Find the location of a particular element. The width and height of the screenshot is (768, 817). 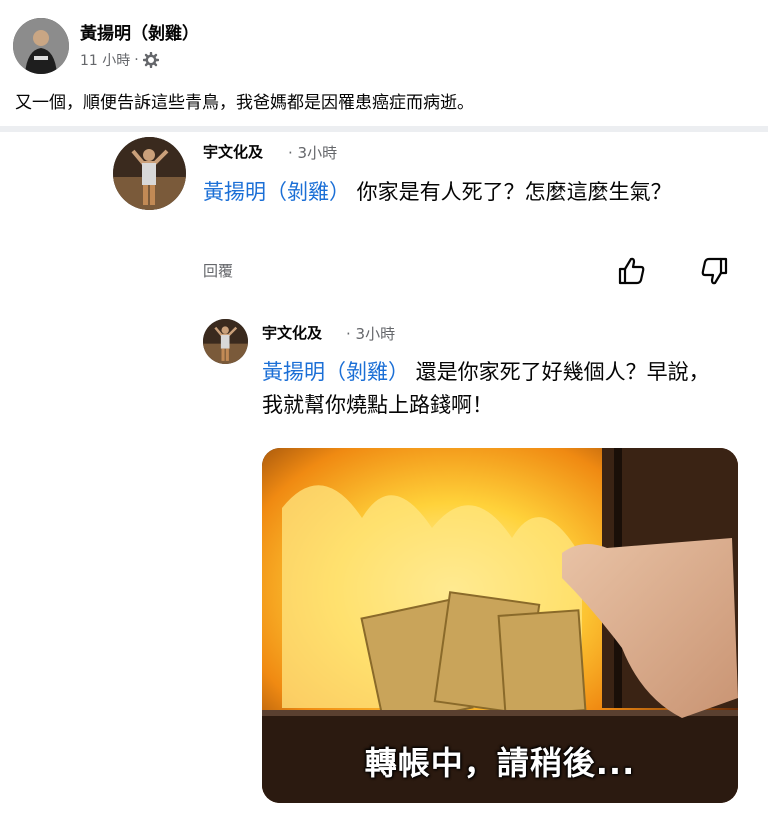

comment2-avatar-image is located at coordinates (225, 341).